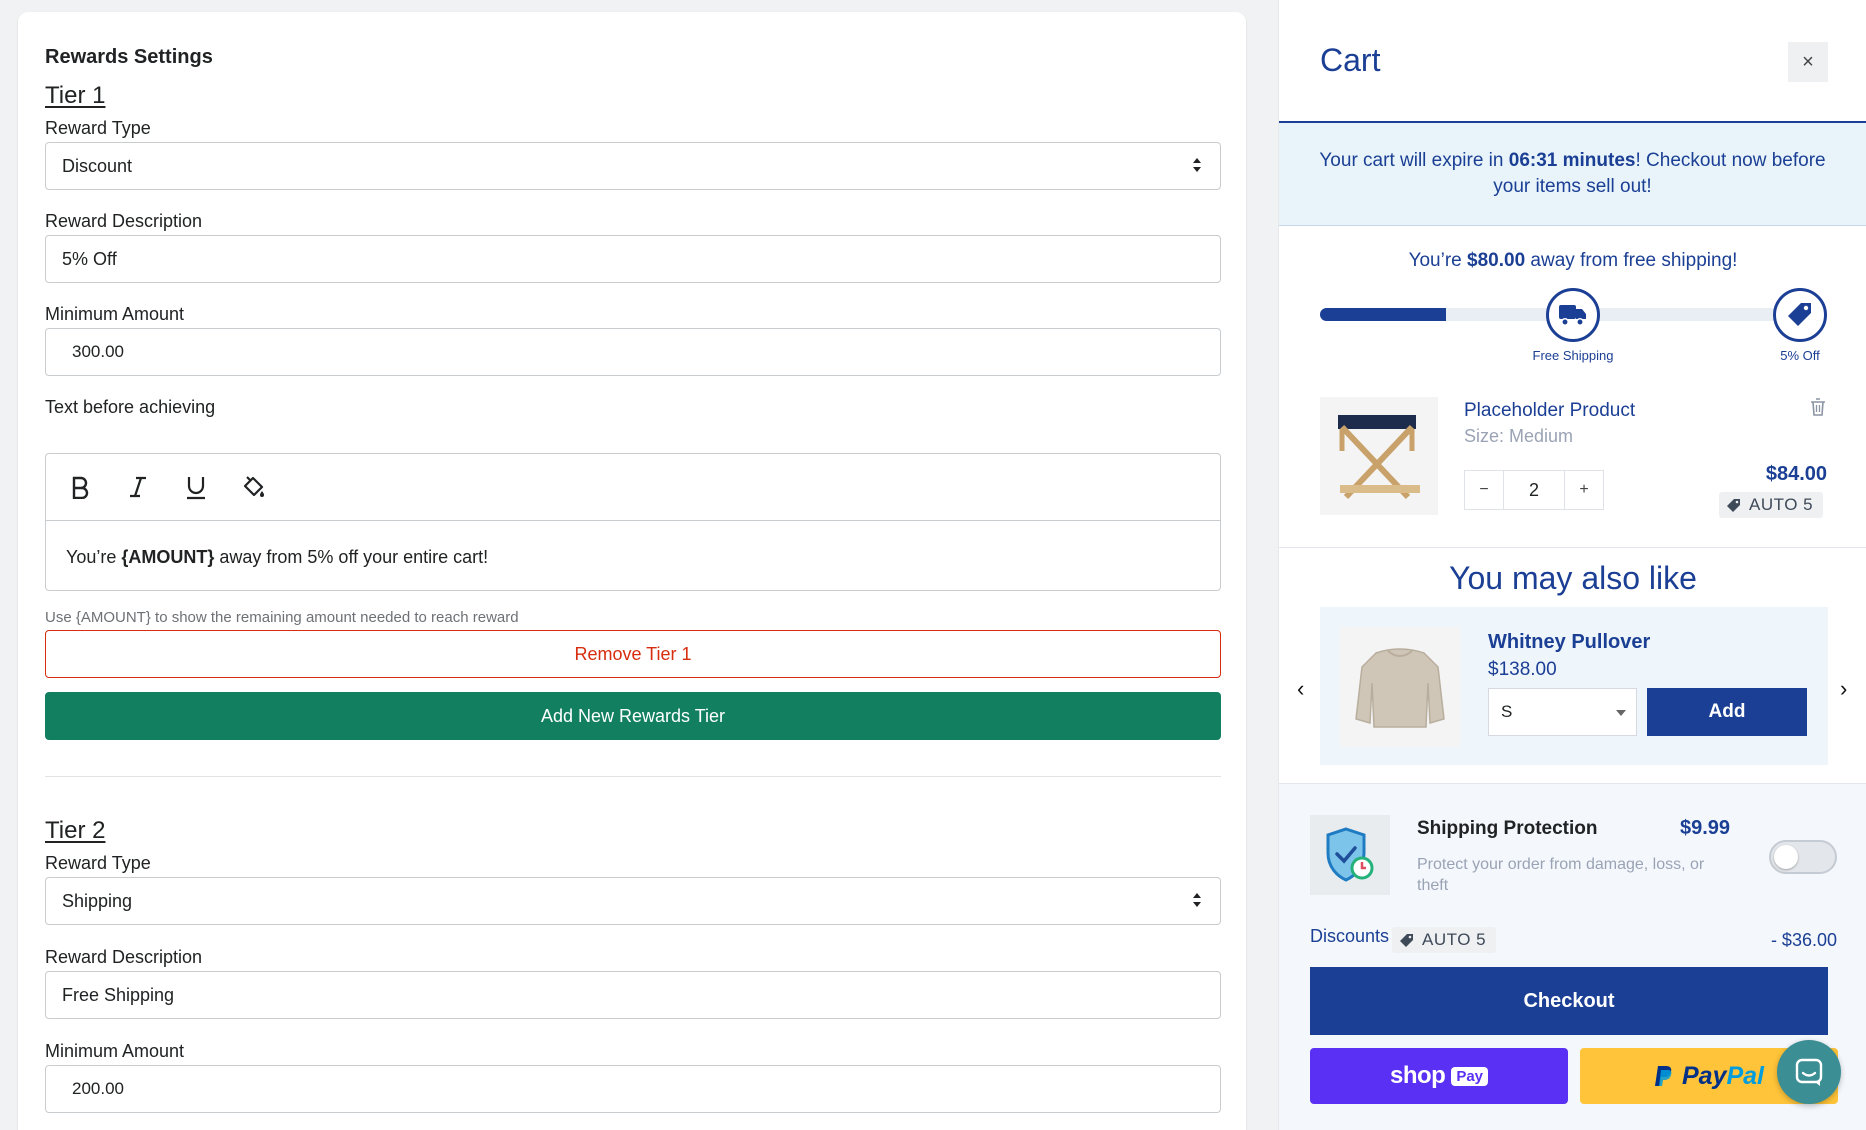 This screenshot has height=1130, width=1866. Describe the element at coordinates (1569, 642) in the screenshot. I see `upsell-product-name: Whitney Pullover` at that location.